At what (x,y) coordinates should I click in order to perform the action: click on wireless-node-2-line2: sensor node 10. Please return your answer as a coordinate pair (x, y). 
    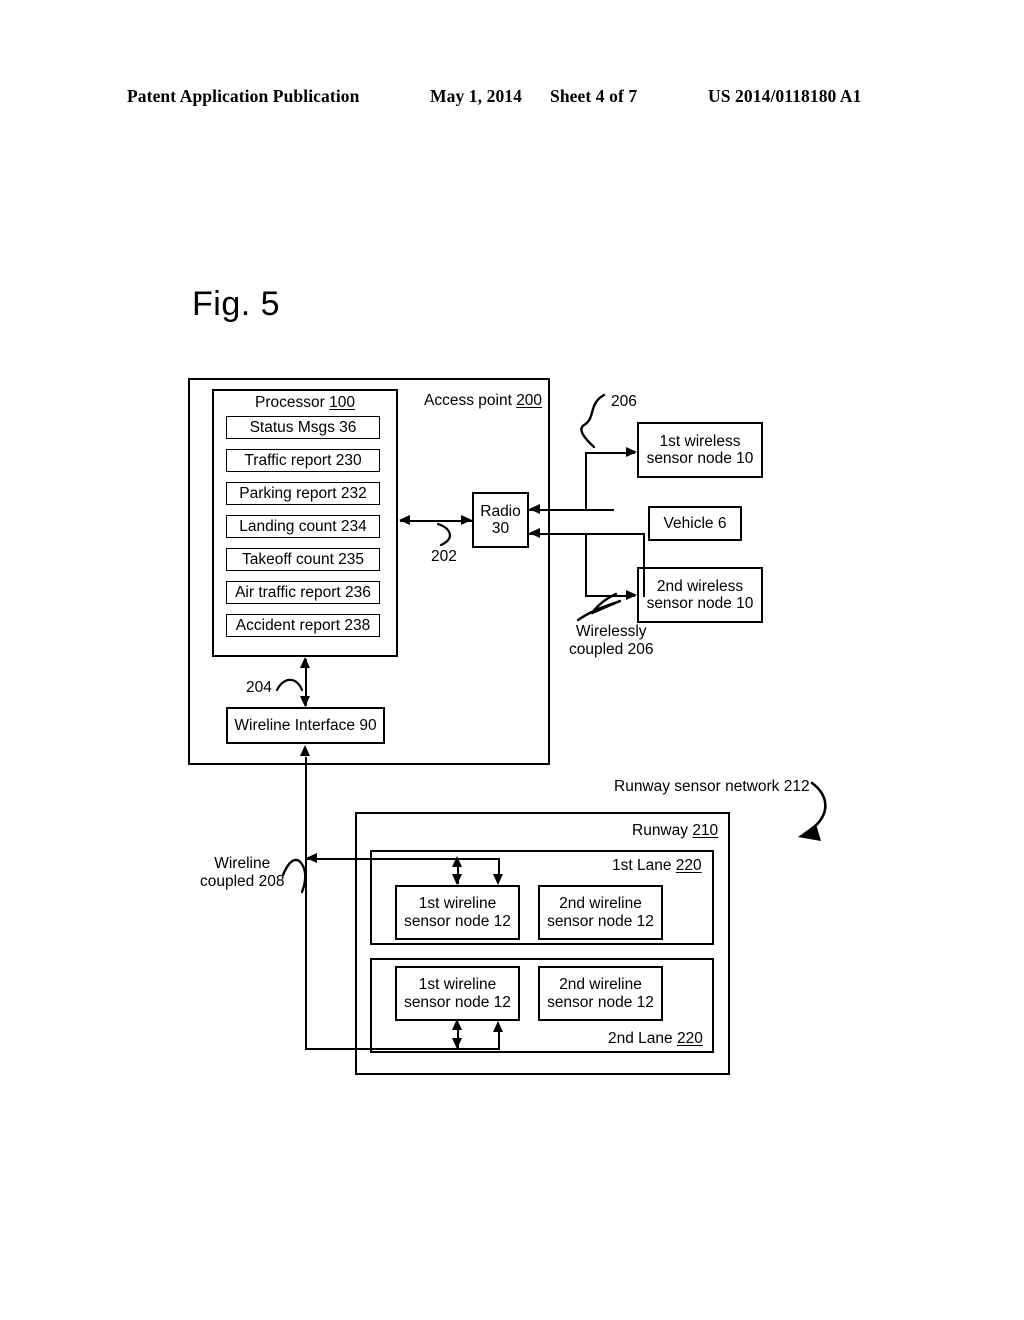
    Looking at the image, I should click on (700, 603).